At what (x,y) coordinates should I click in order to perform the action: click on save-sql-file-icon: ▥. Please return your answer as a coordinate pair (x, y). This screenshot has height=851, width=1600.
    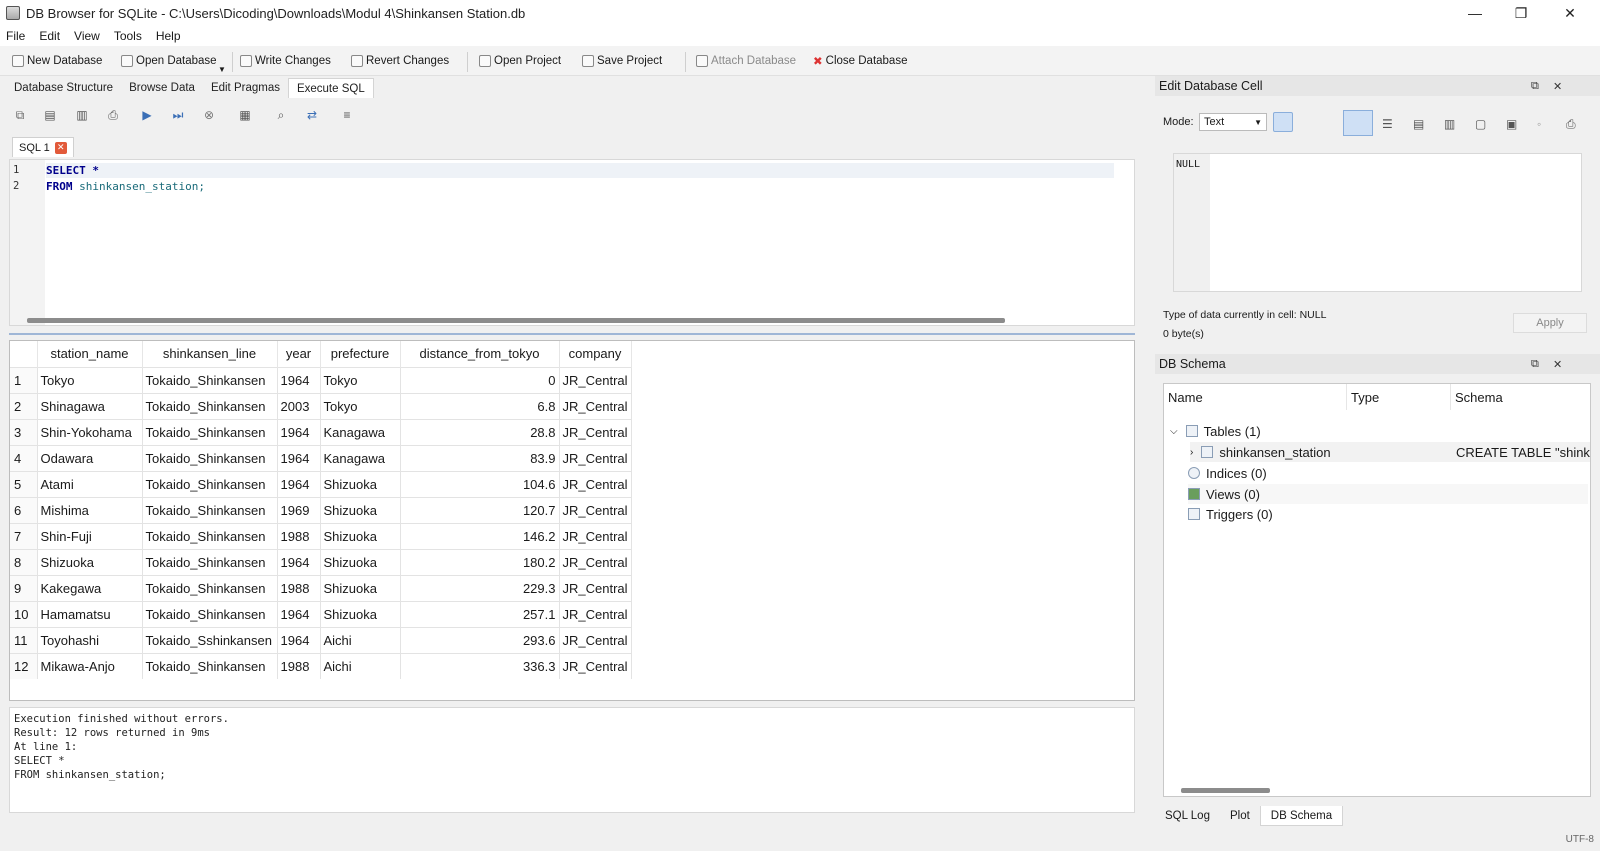
    Looking at the image, I should click on (82, 115).